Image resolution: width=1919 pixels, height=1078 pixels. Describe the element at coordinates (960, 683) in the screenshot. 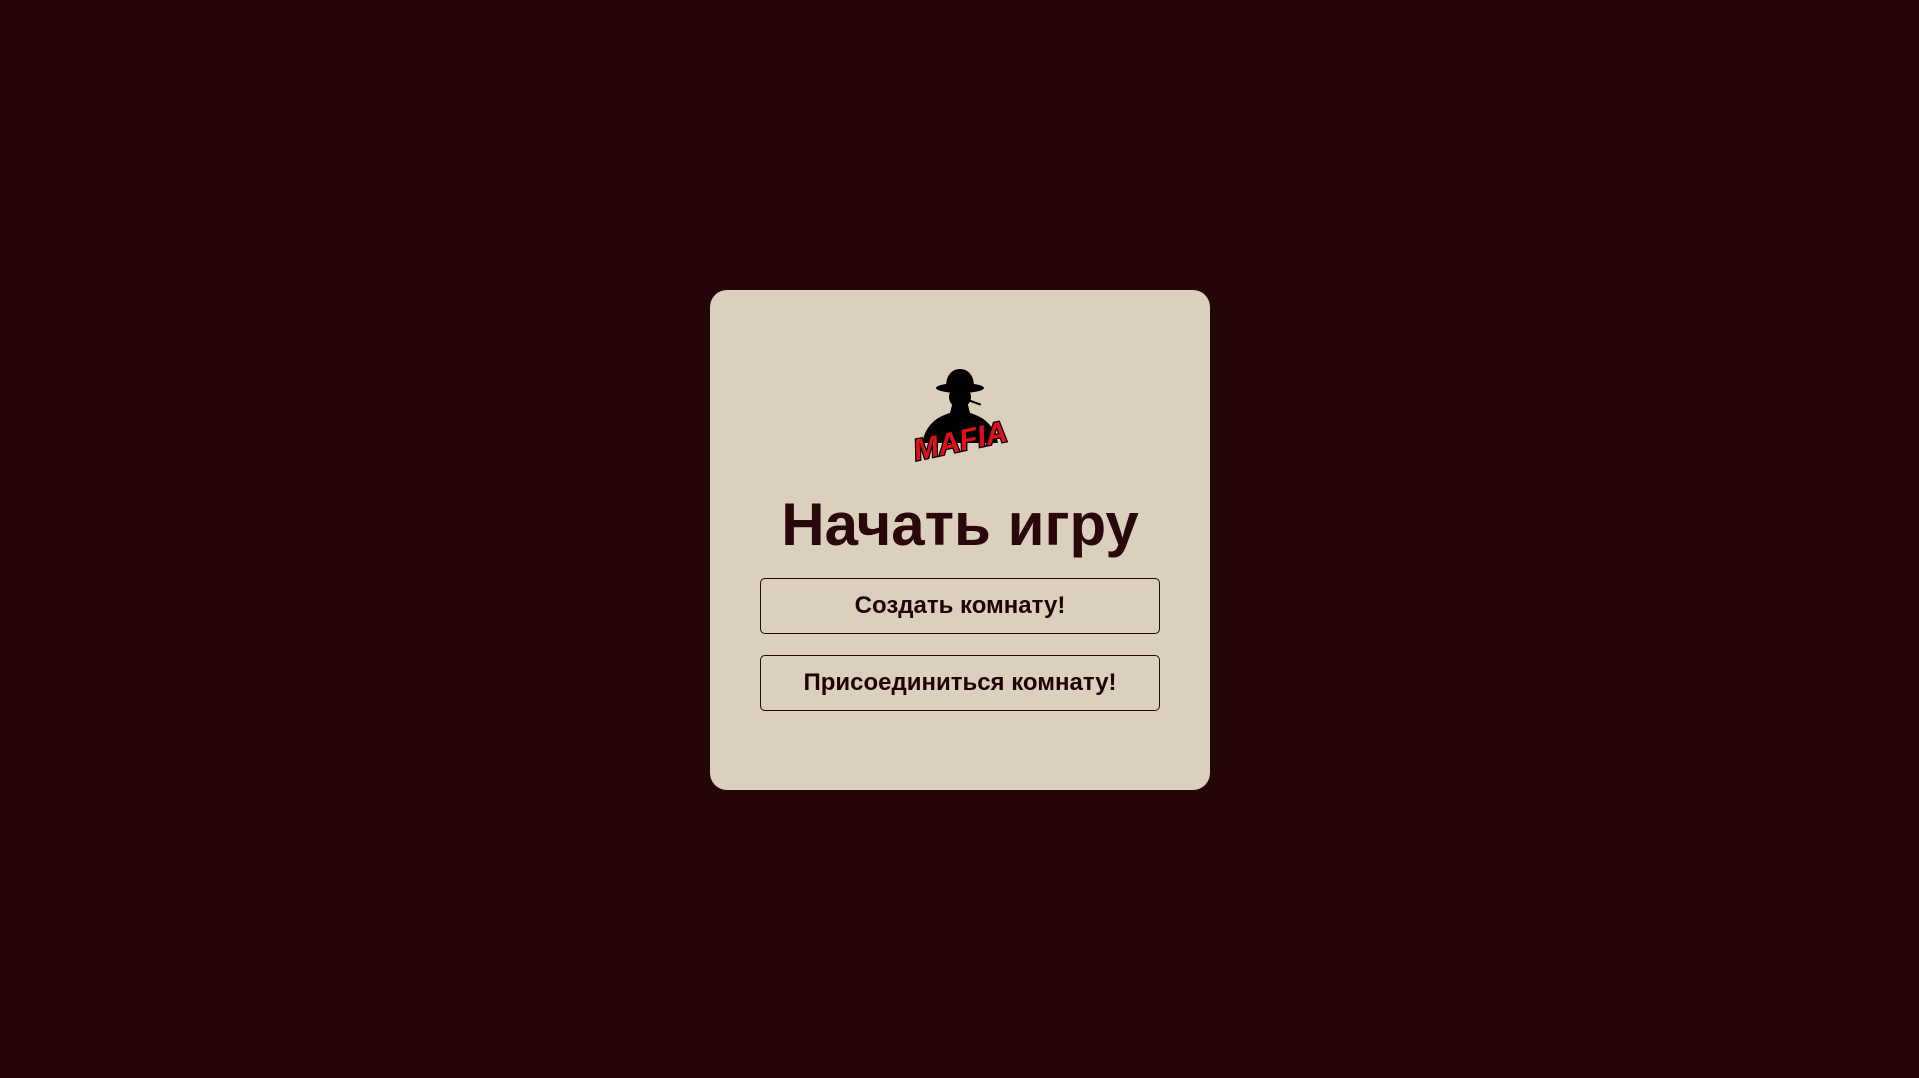

I see `join-room-button: Присоединиться комнату!` at that location.